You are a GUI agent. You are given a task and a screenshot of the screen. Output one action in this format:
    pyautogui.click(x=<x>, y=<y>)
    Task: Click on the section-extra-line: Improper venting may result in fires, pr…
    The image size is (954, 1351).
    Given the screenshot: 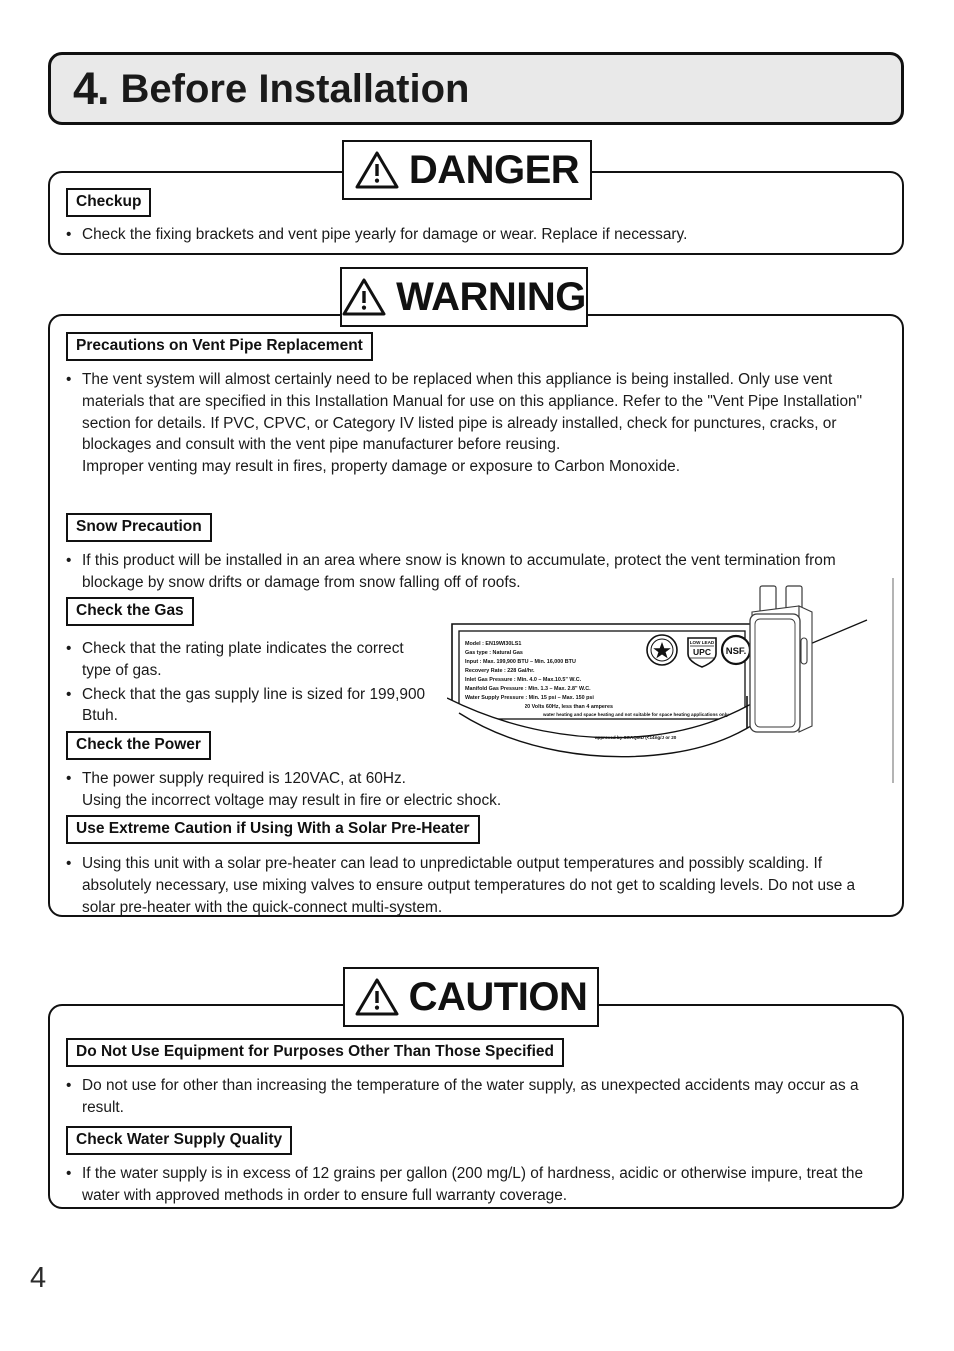 What is the action you would take?
    pyautogui.click(x=381, y=467)
    